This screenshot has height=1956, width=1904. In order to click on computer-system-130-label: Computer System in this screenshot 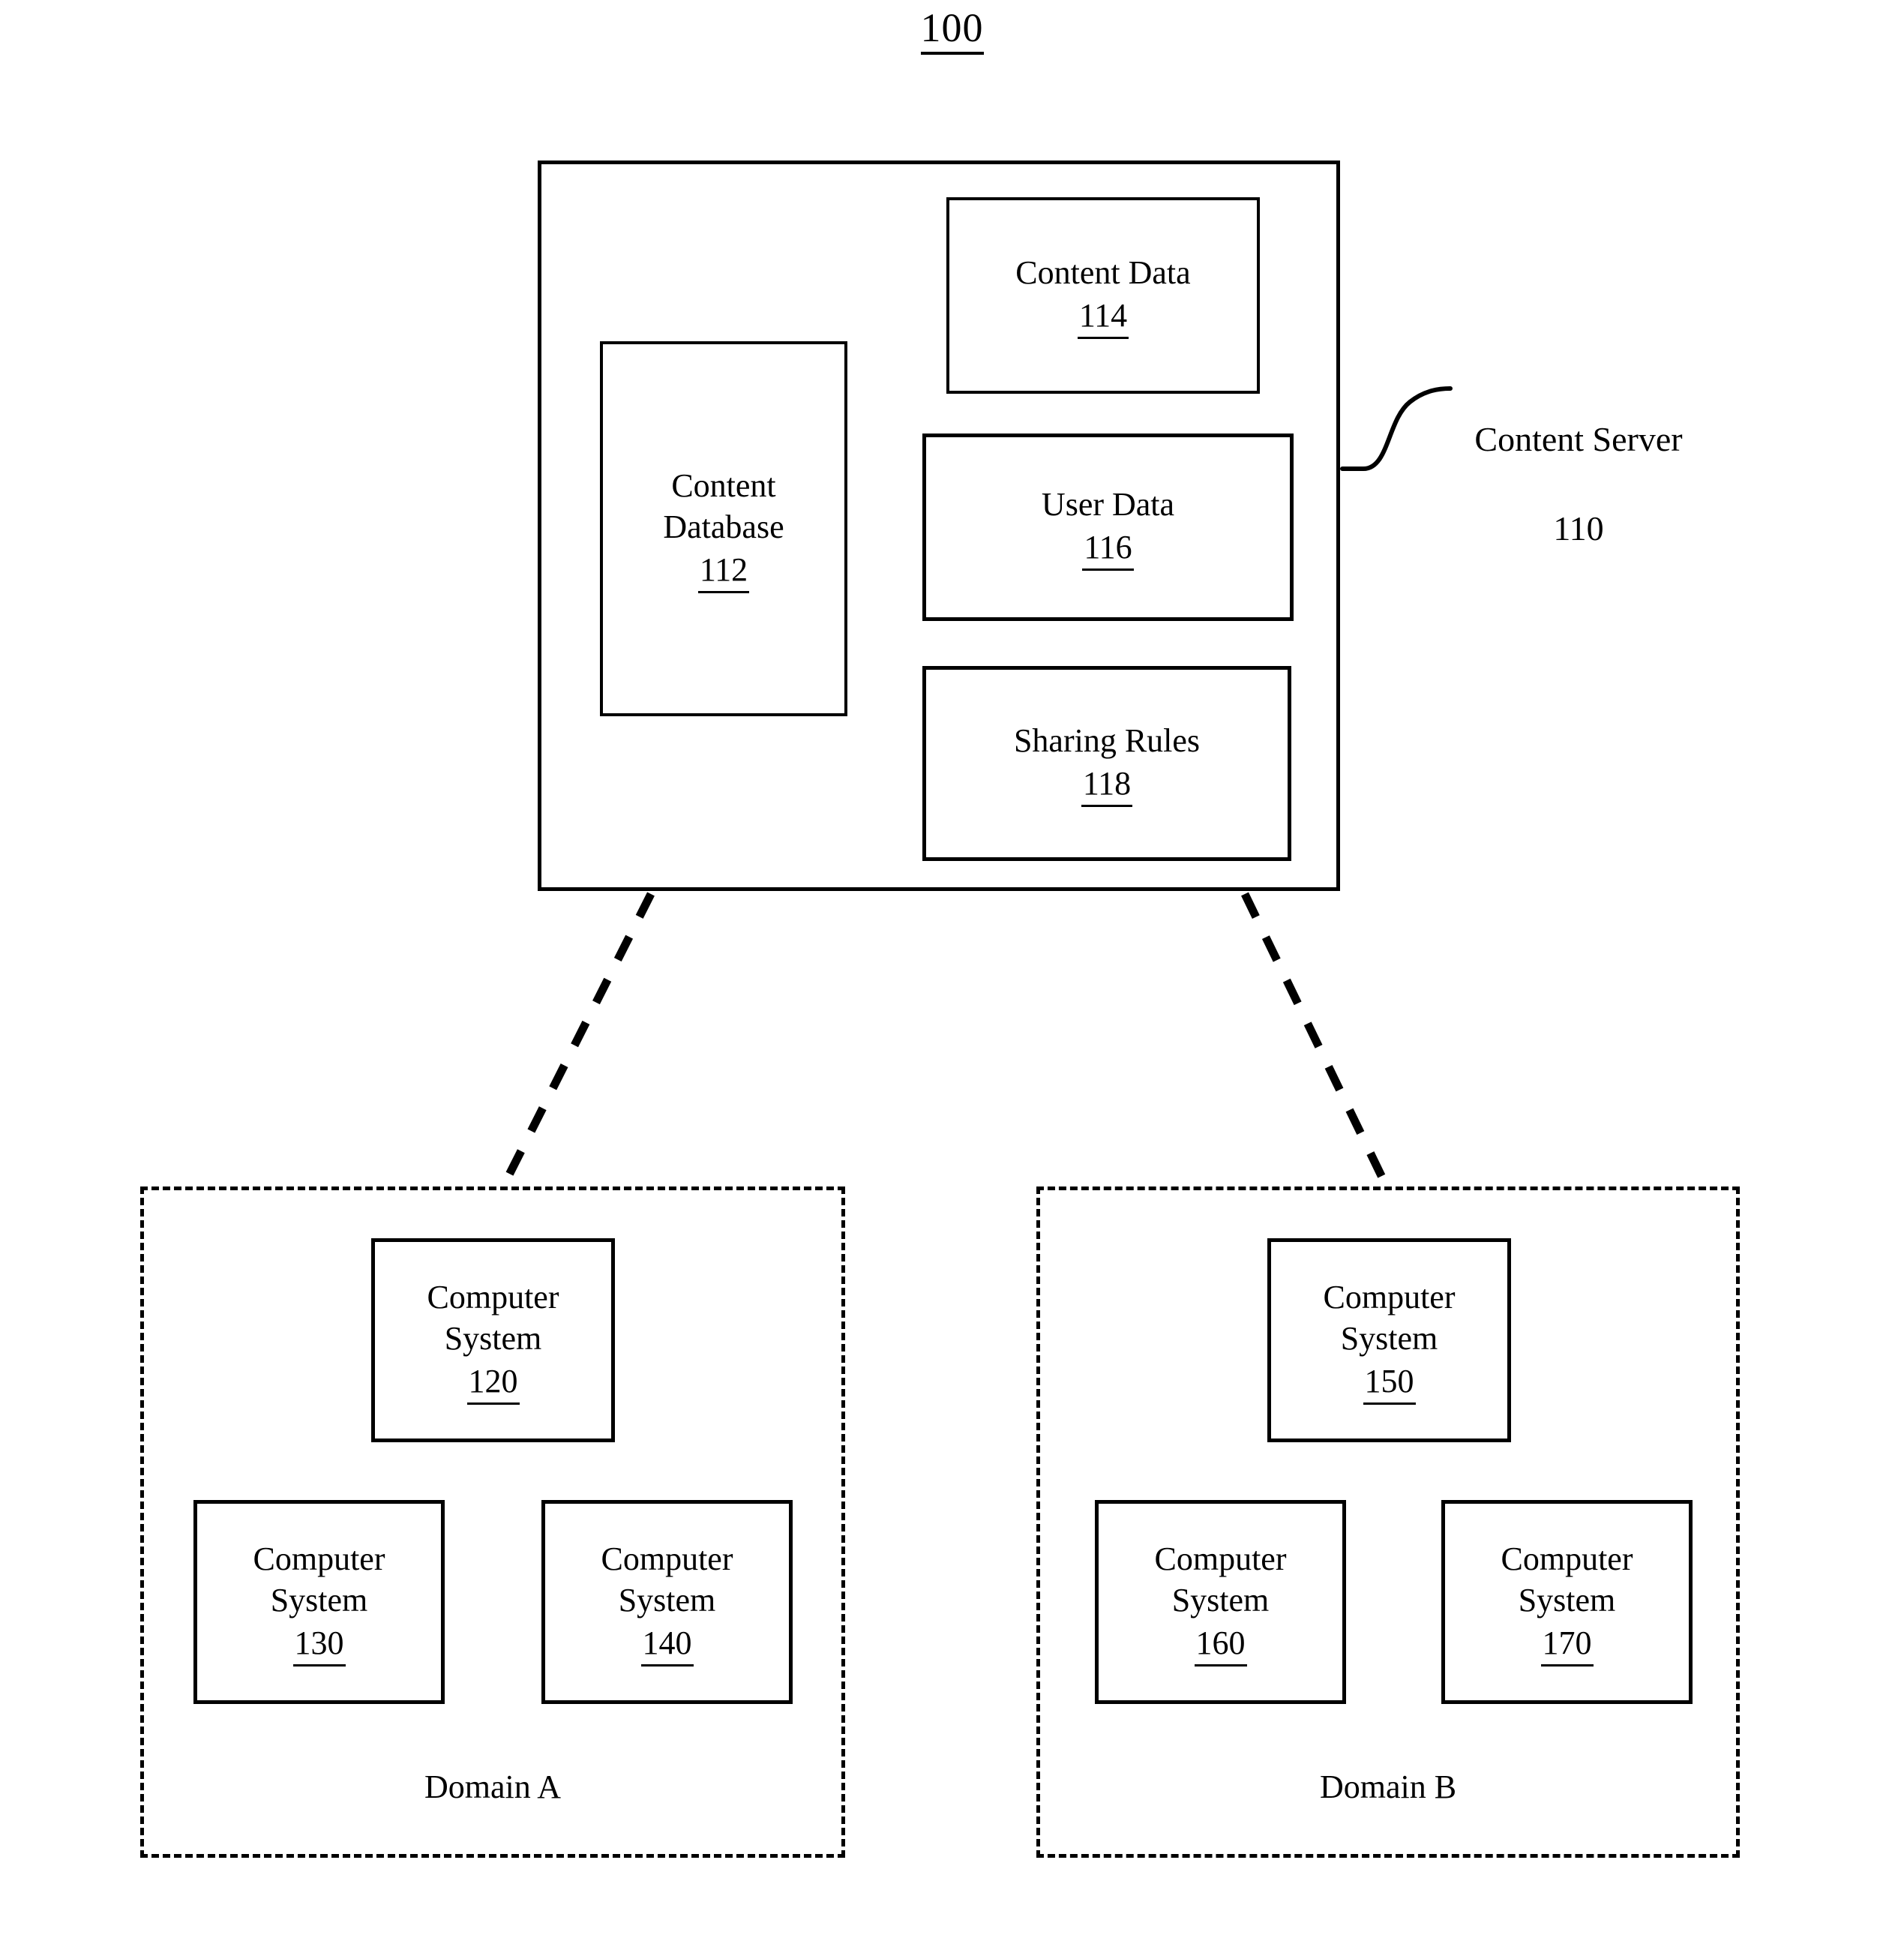, I will do `click(319, 1579)`.